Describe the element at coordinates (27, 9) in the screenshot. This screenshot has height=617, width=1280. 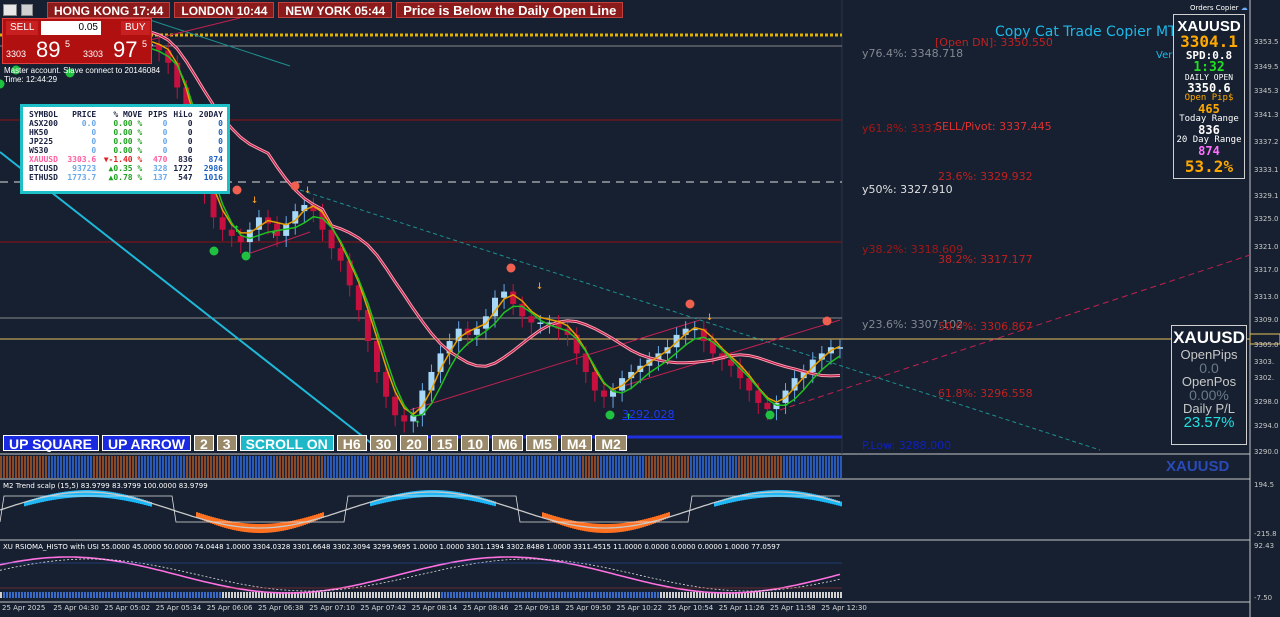
I see `checkbox-icon` at that location.